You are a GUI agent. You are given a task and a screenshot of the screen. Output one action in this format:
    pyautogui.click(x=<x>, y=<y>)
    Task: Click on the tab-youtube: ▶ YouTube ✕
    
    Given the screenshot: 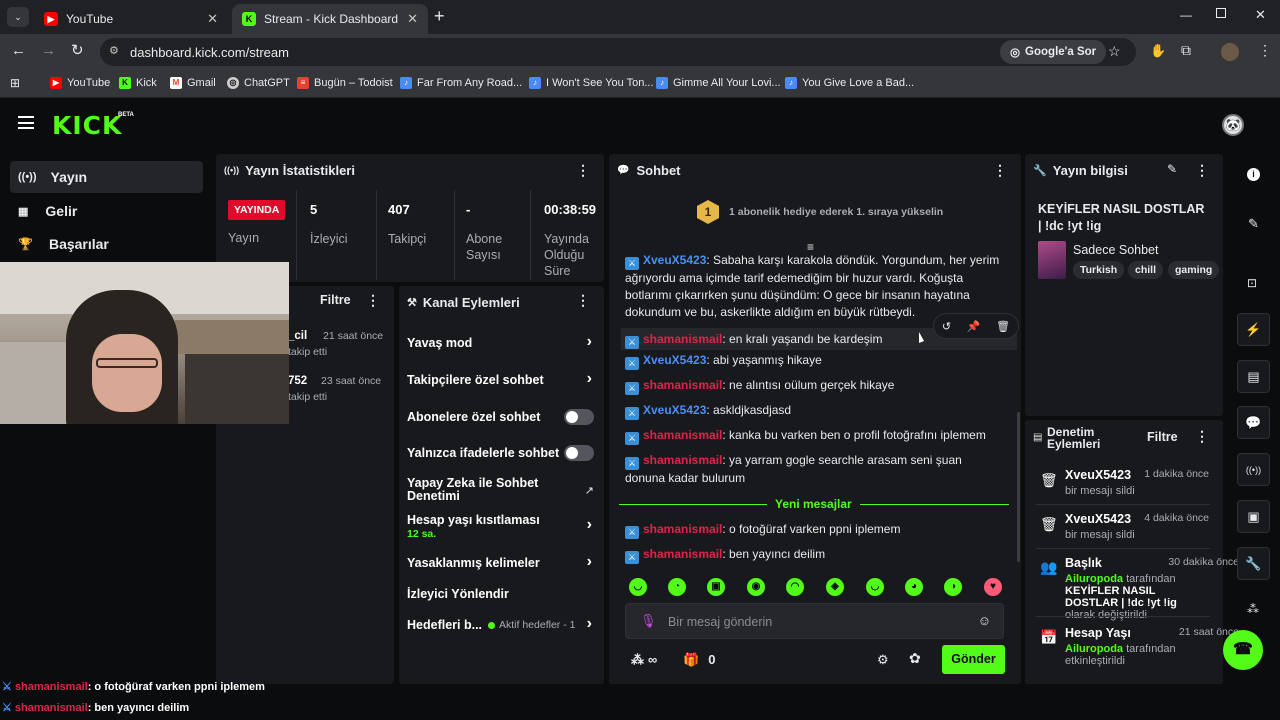 What is the action you would take?
    pyautogui.click(x=131, y=19)
    